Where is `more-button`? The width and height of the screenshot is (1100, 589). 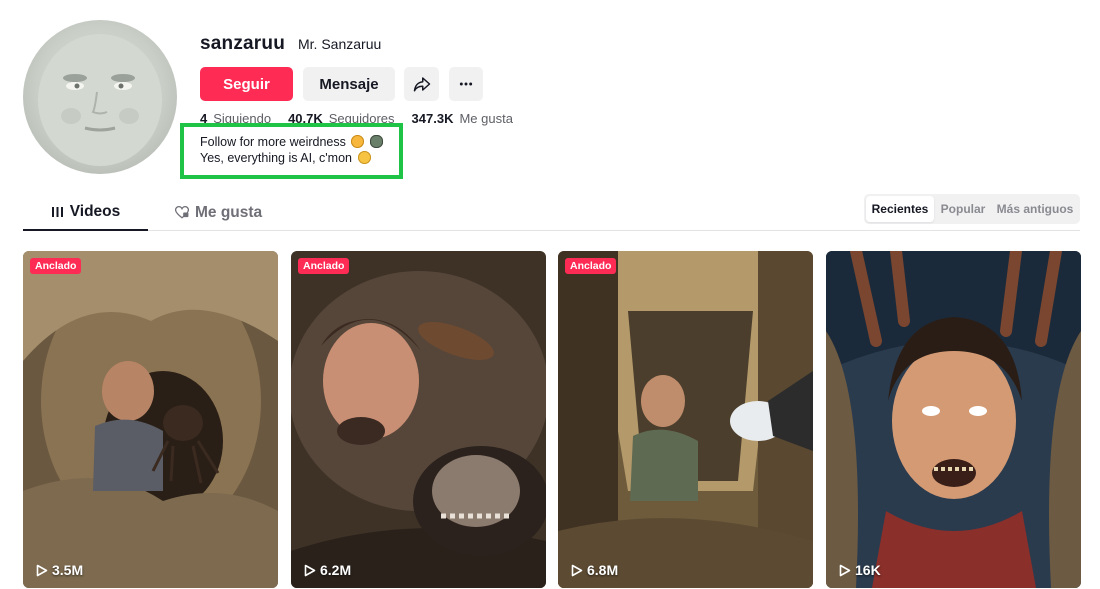
more-button is located at coordinates (466, 84).